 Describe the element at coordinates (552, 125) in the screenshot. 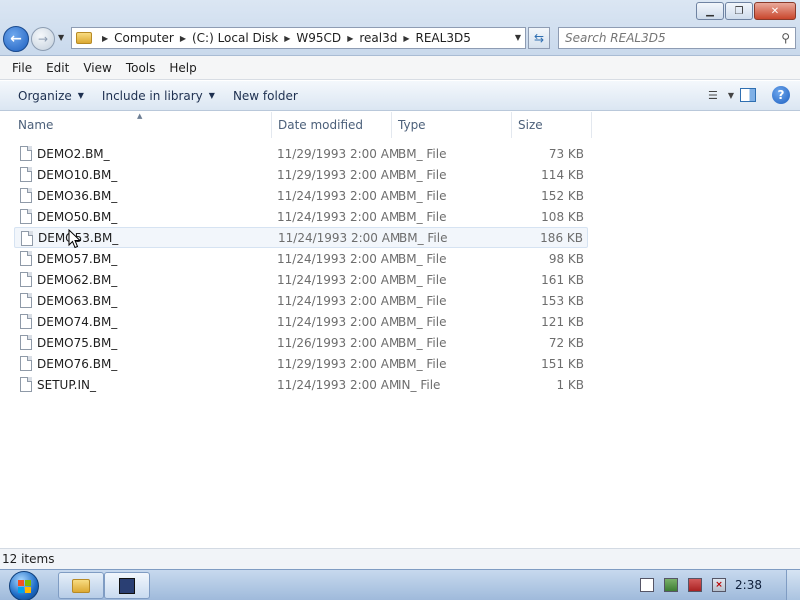

I see `column-size: Size` at that location.